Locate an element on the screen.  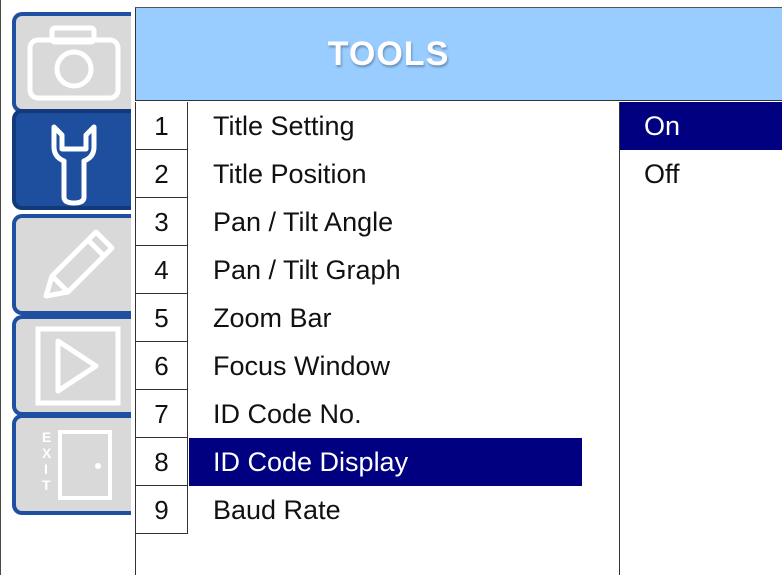
pencil-icon is located at coordinates (79, 264).